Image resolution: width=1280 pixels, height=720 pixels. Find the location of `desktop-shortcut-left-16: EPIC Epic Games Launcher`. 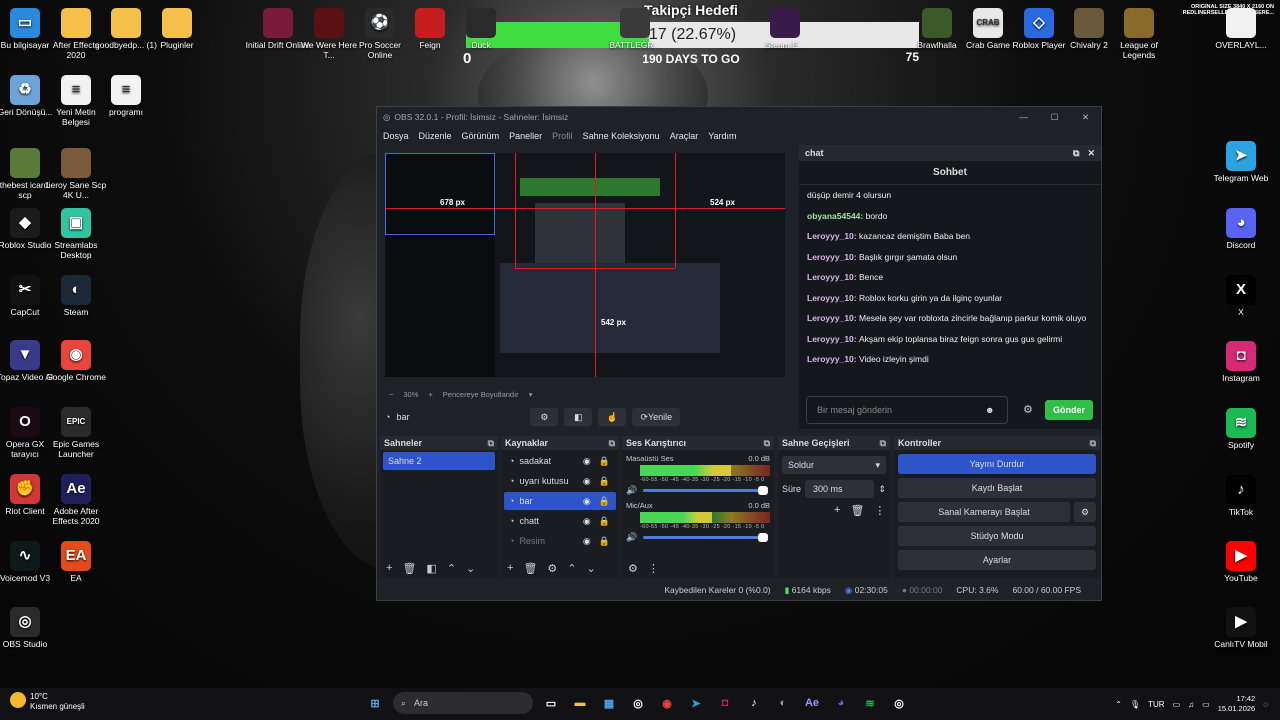

desktop-shortcut-left-16: EPIC Epic Games Launcher is located at coordinates (76, 433).